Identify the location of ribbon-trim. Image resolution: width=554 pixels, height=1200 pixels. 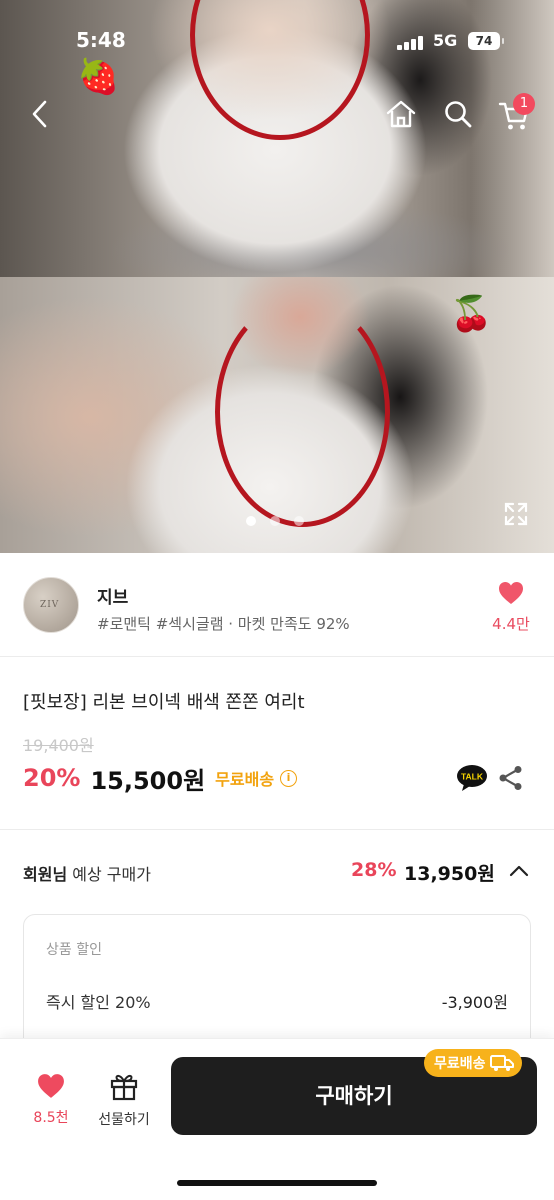
(280, 70).